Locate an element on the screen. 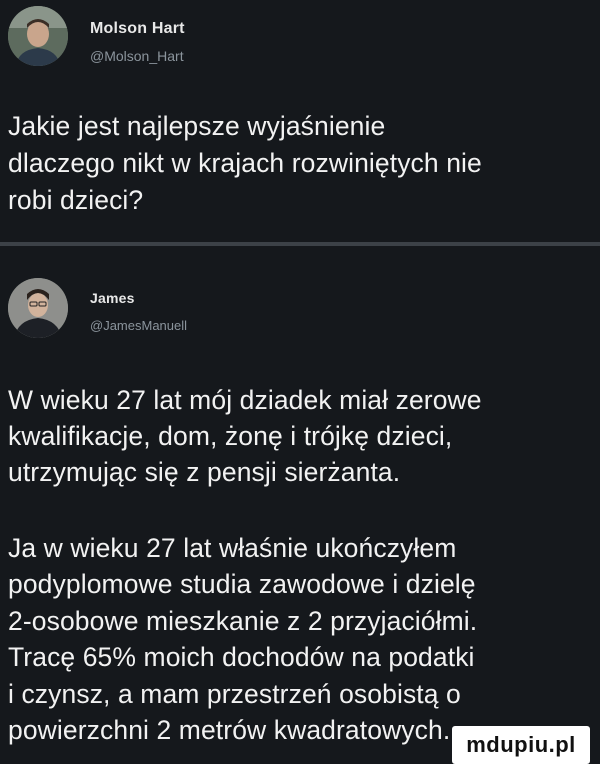 The height and width of the screenshot is (764, 600). author-handle: @JamesManuell is located at coordinates (138, 325).